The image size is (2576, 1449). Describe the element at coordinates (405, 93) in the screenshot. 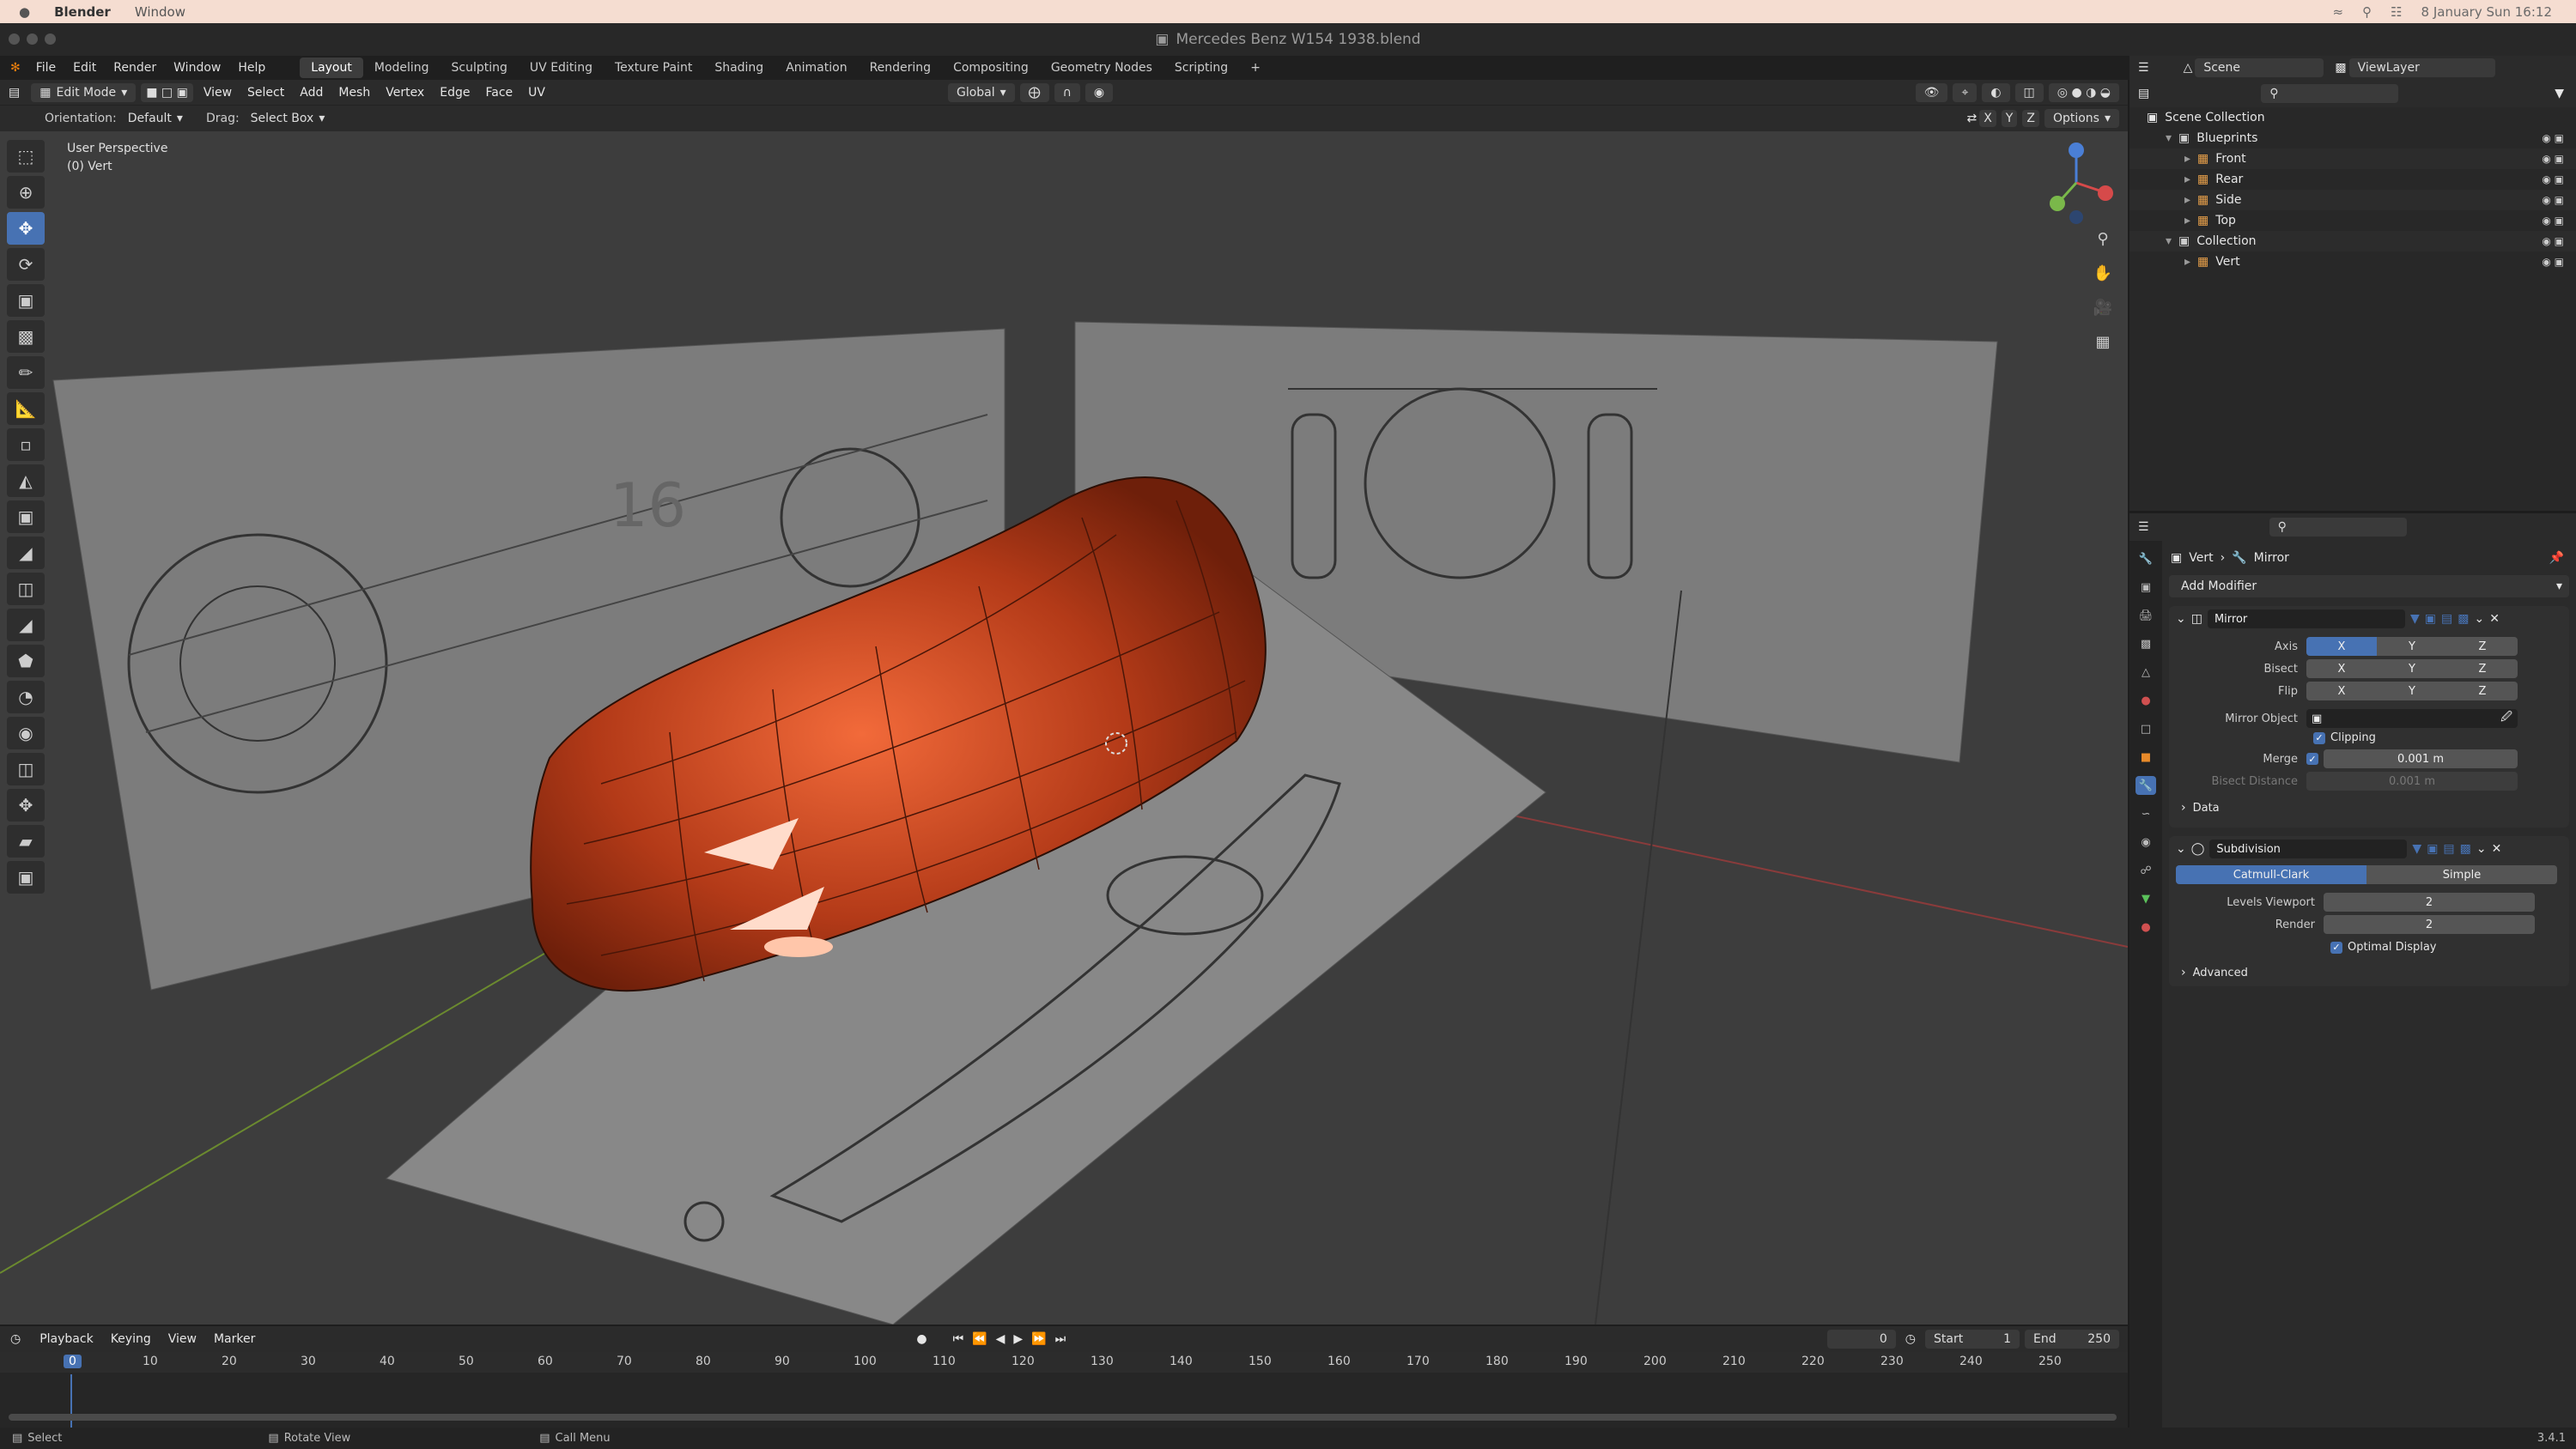

I see `vertex-menu: Vertex` at that location.